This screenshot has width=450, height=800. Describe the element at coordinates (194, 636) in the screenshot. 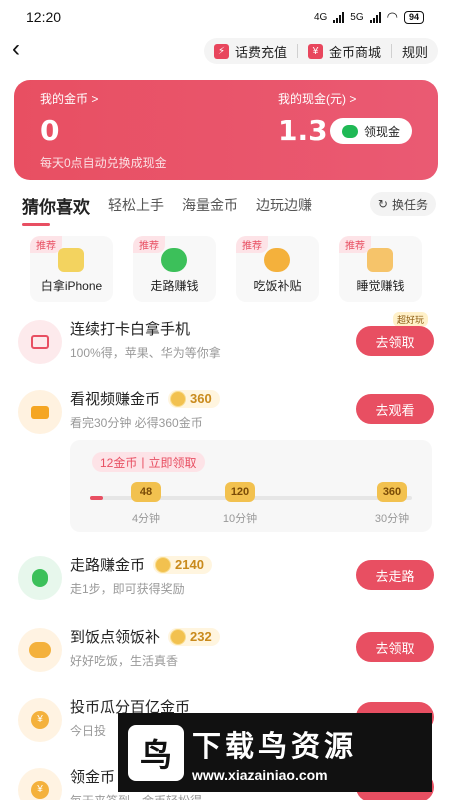

I see `coin-reward-badge: 232` at that location.